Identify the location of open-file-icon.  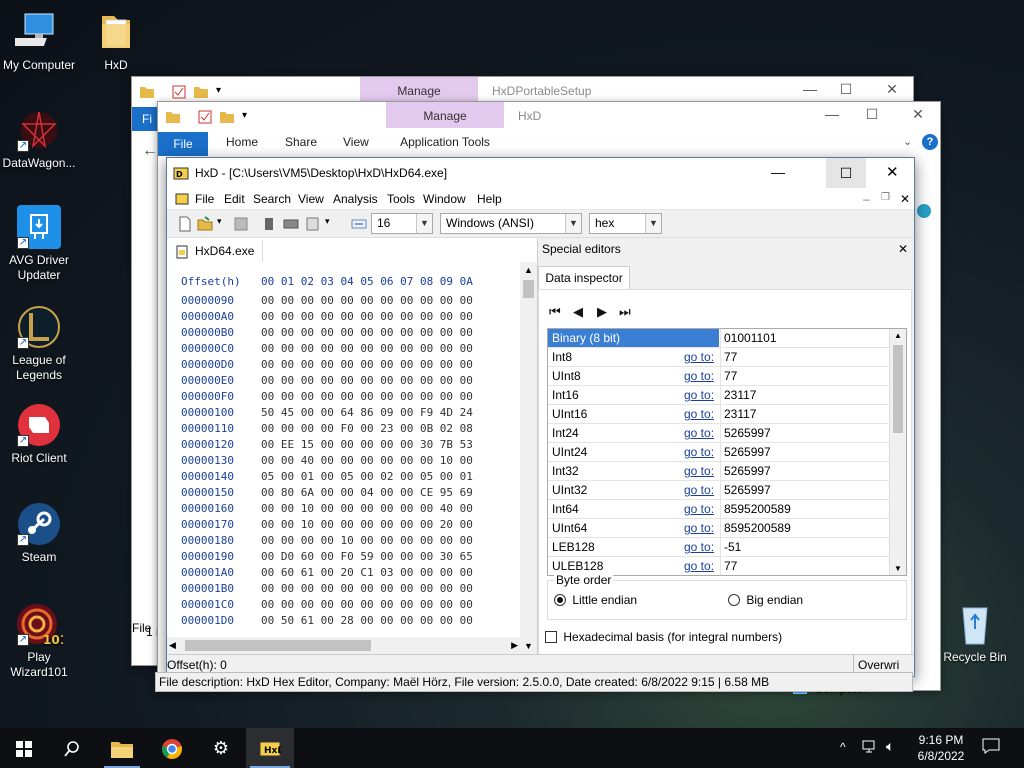
(205, 224).